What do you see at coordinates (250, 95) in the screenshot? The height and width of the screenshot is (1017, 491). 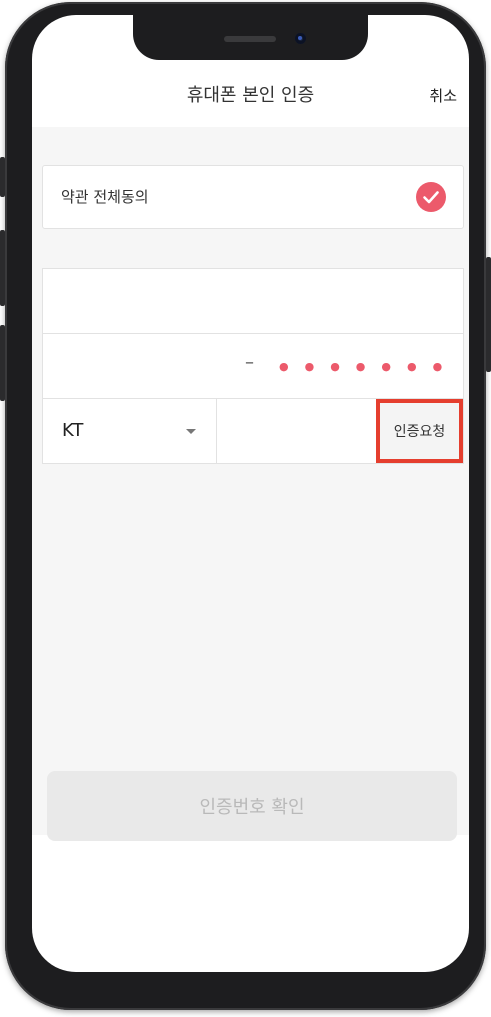 I see `page-title: 휴대폰 본인 인증` at bounding box center [250, 95].